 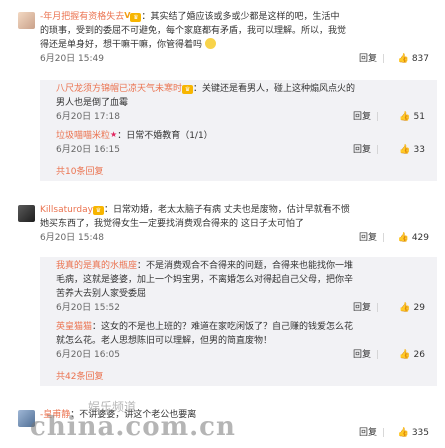 What do you see at coordinates (412, 150) in the screenshot?
I see `like-button: 👍 33` at bounding box center [412, 150].